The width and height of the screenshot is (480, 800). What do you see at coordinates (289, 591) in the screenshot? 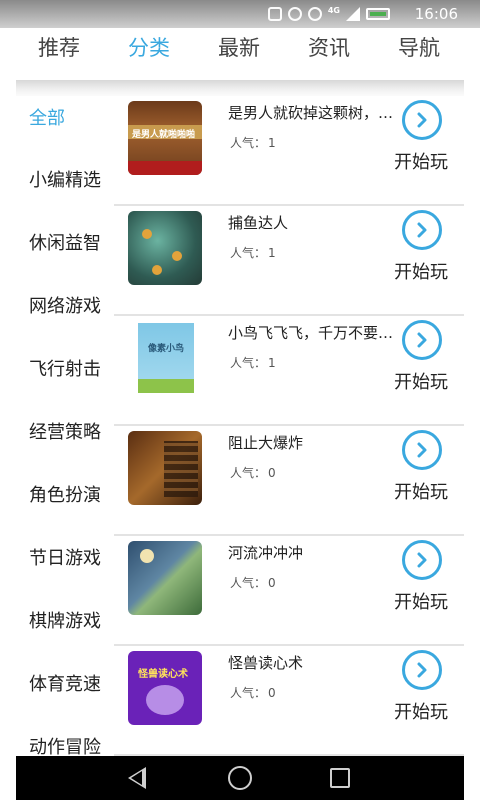
I see `list-item: 河流冲冲冲 人气： 0 开始玩` at bounding box center [289, 591].